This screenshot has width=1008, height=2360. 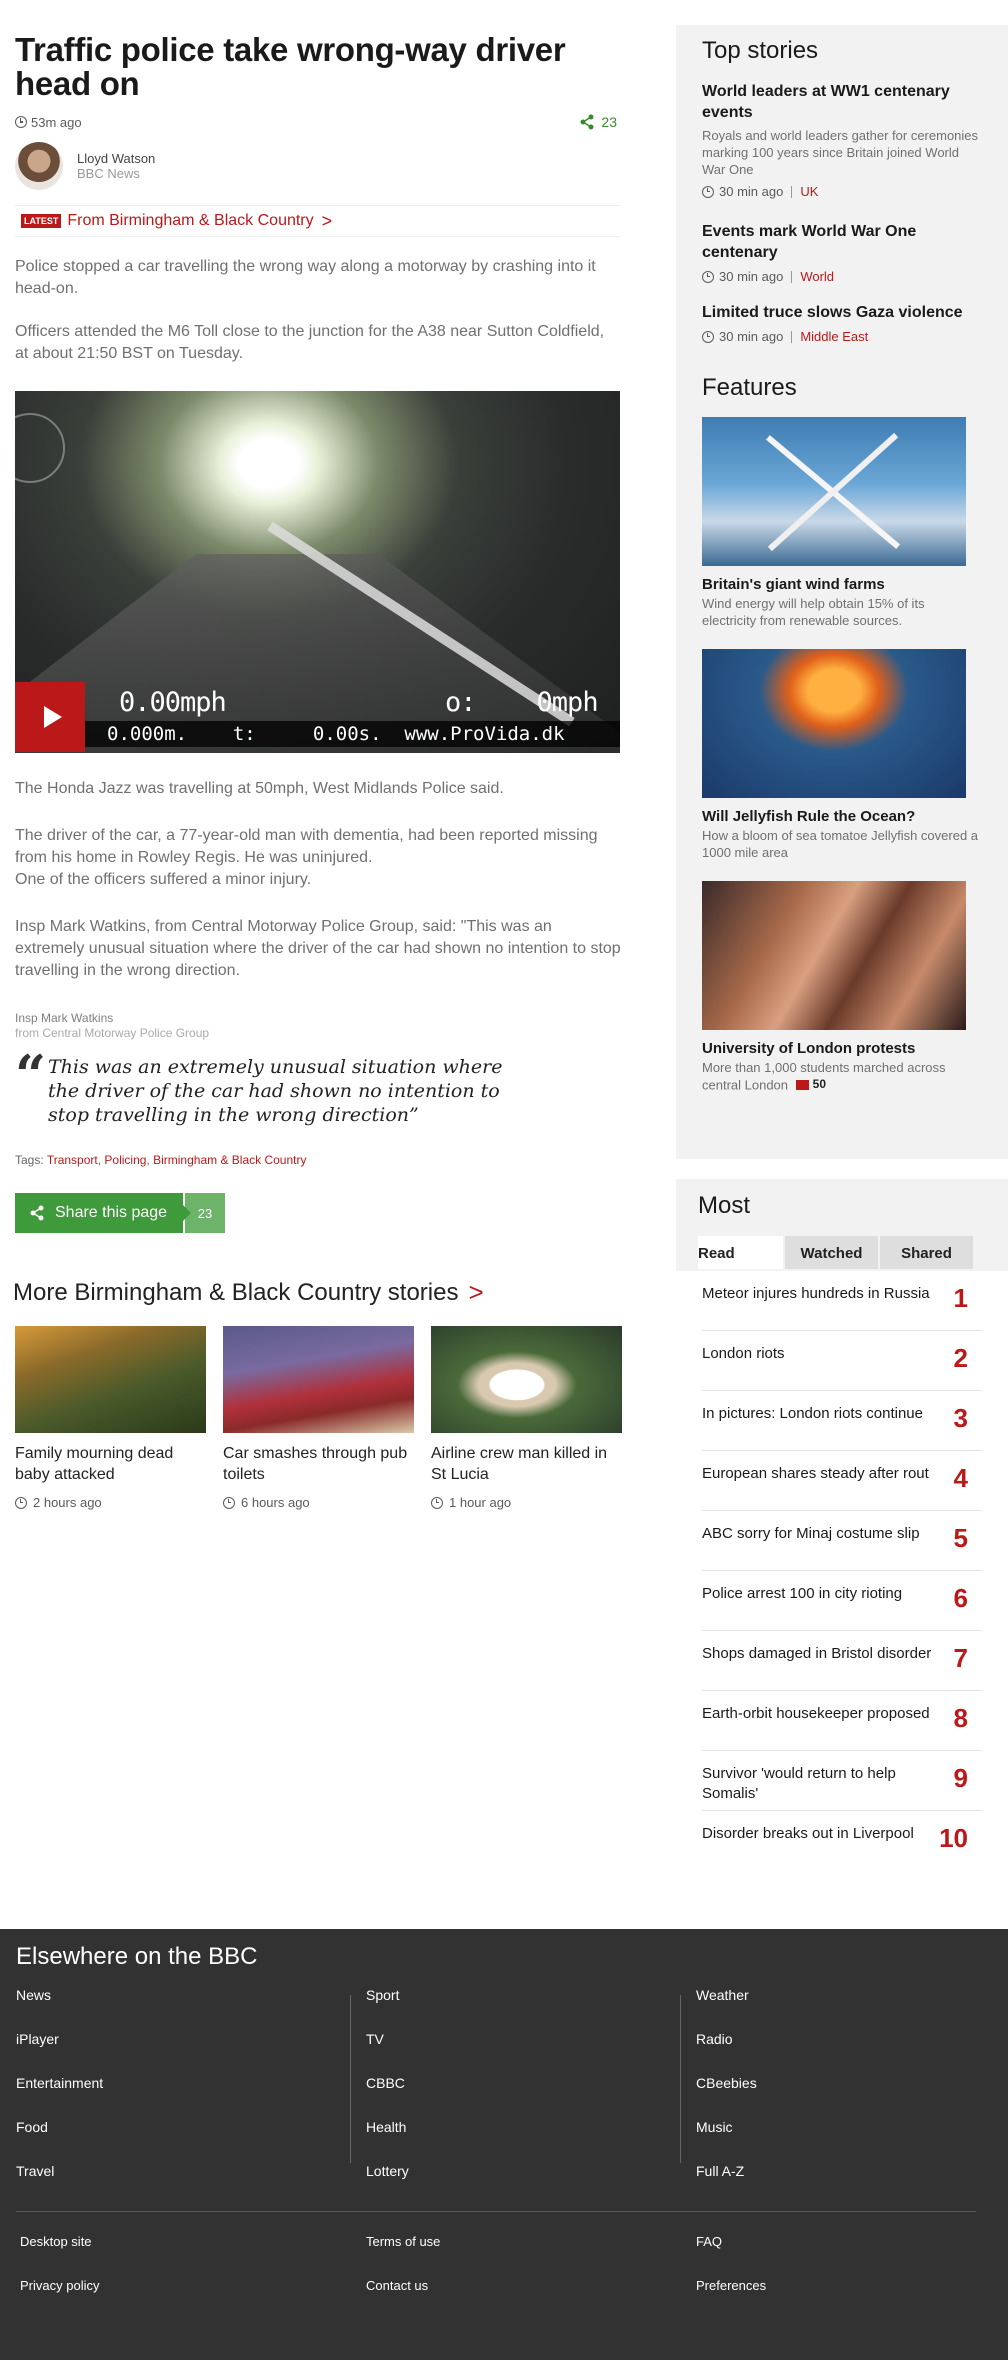 I want to click on footer-link: FAQ, so click(x=731, y=2256).